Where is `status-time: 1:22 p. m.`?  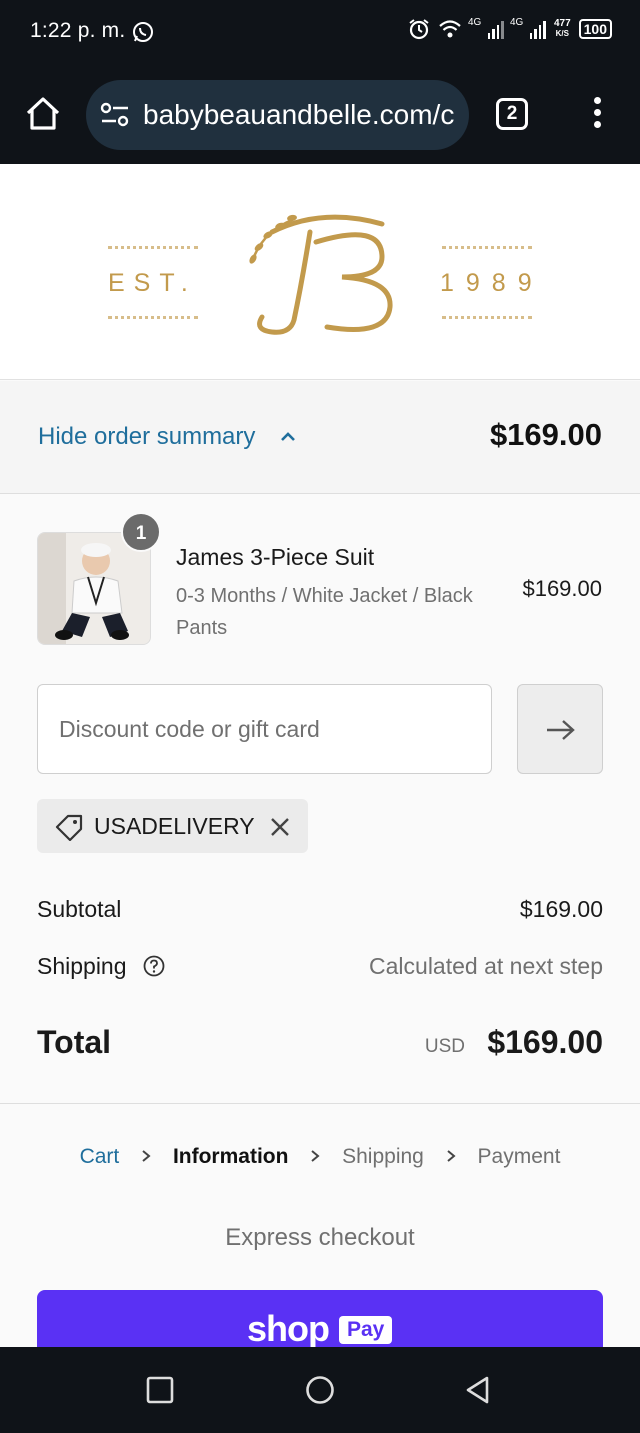 status-time: 1:22 p. m. is located at coordinates (78, 30).